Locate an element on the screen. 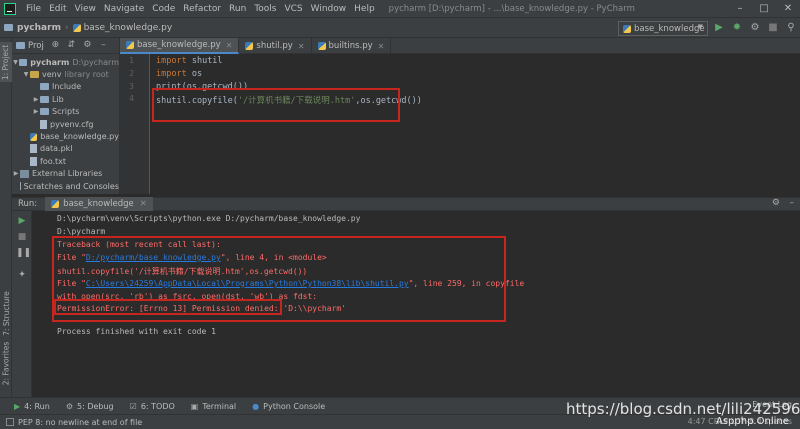  project-panel-header: Proj ⊕ ⇵ ⚙ – is located at coordinates (65, 46).